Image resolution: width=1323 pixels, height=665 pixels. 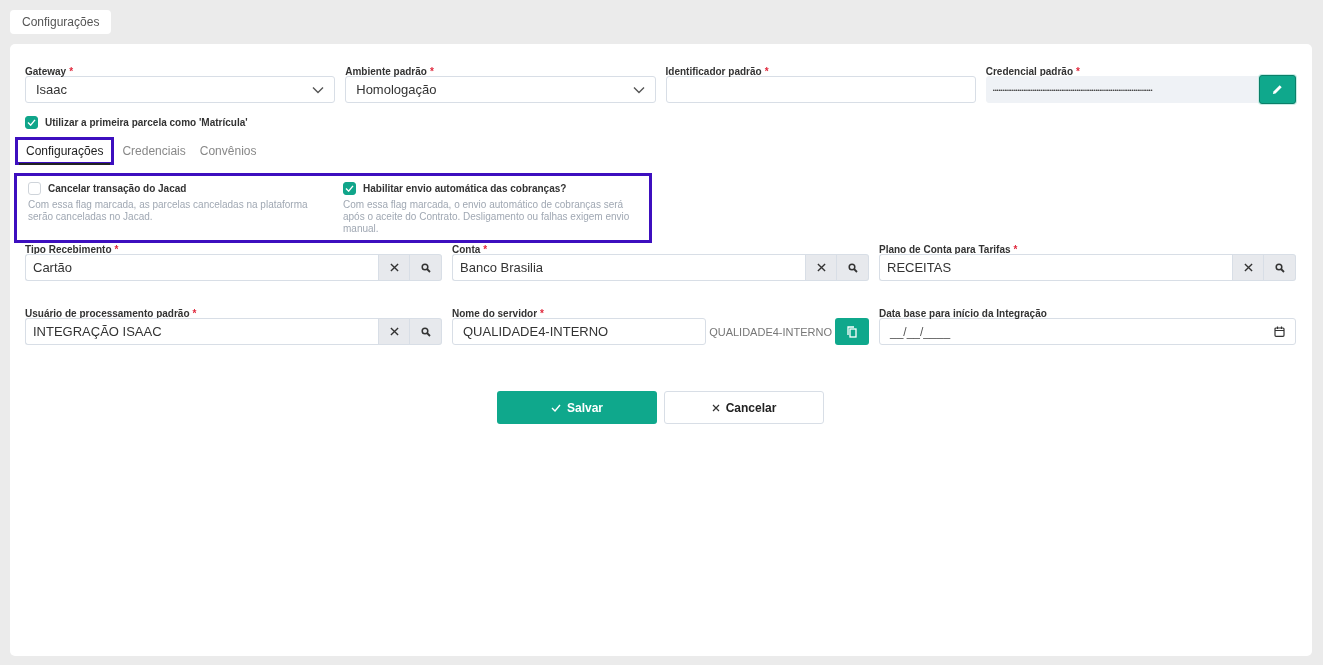 I want to click on option-description: Com essa flag marcada, o envio automático de cobranças será após o aceite do Contrato. Desligamento ou falhas exigem envio manual., so click(x=487, y=217).